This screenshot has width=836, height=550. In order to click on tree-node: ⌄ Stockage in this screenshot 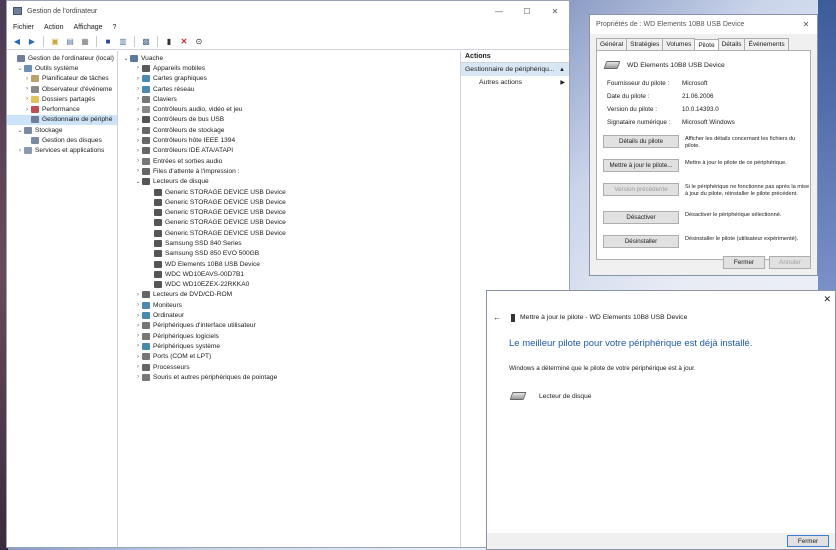, I will do `click(62, 130)`.